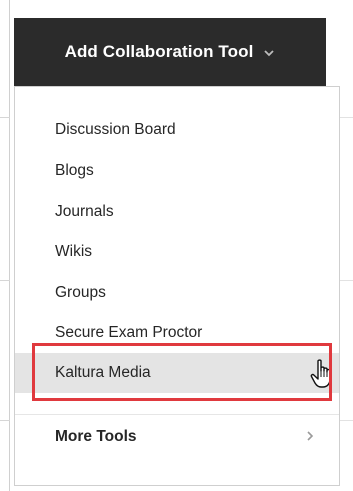 The width and height of the screenshot is (353, 491). Describe the element at coordinates (129, 332) in the screenshot. I see `menu-item-label: Secure Exam Proctor` at that location.